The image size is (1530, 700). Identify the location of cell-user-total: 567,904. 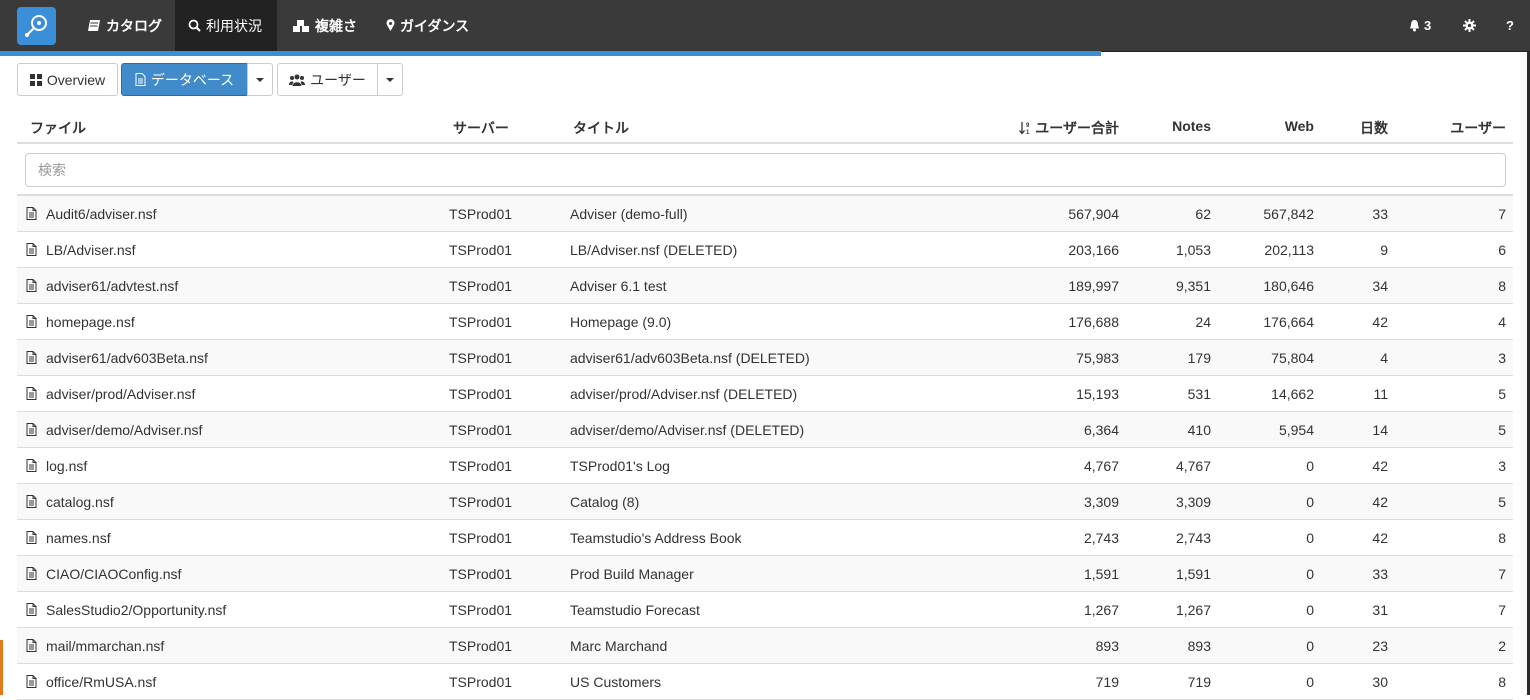
(1093, 214).